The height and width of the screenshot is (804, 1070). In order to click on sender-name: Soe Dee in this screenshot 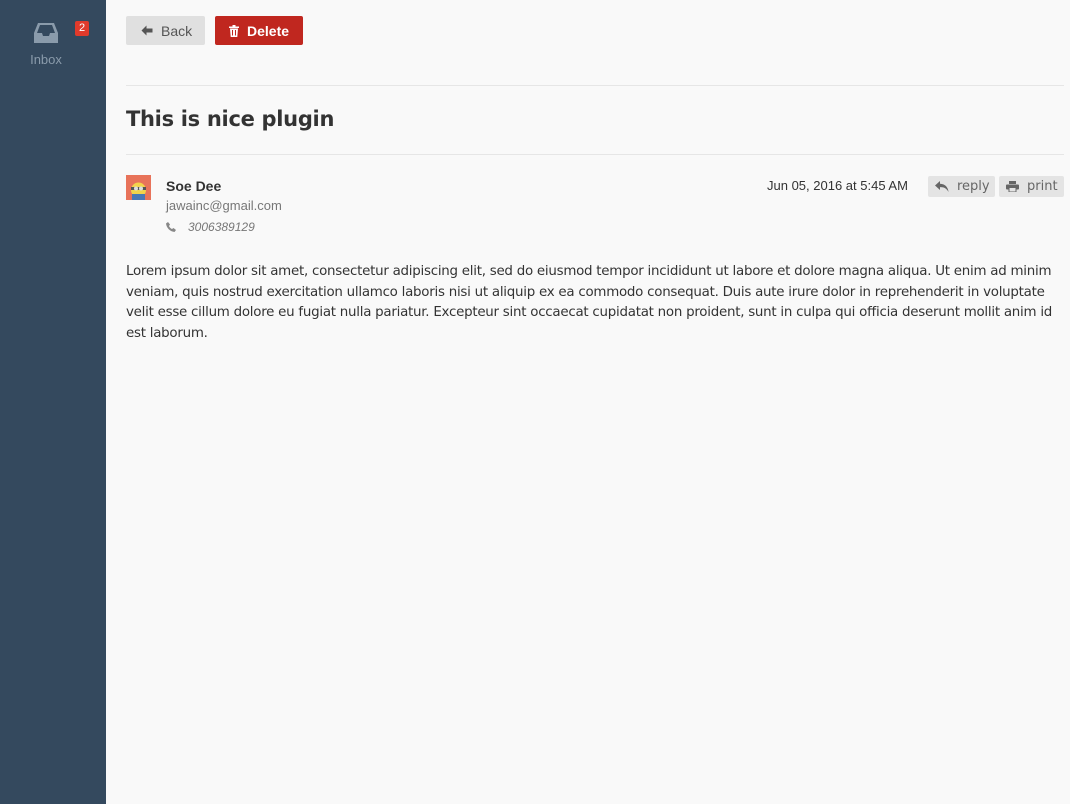, I will do `click(194, 186)`.